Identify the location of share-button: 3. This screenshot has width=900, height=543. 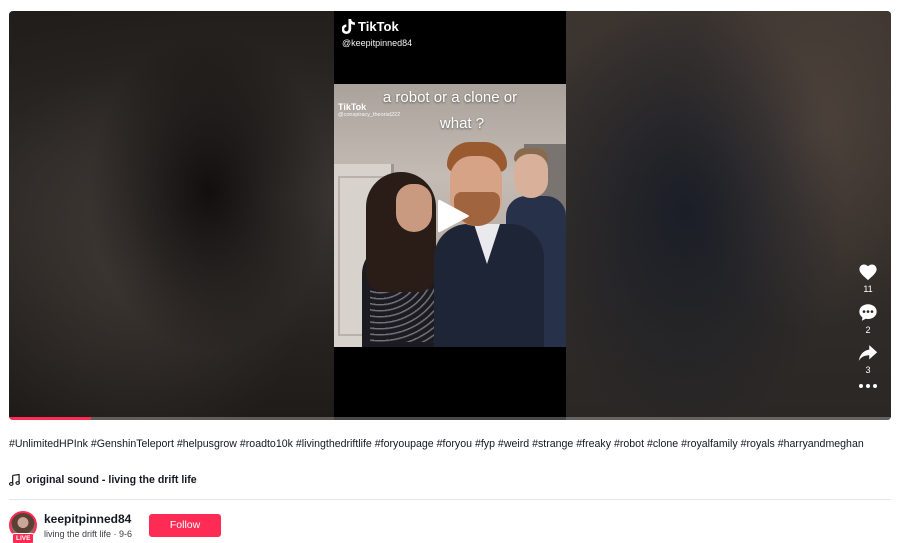
(868, 359).